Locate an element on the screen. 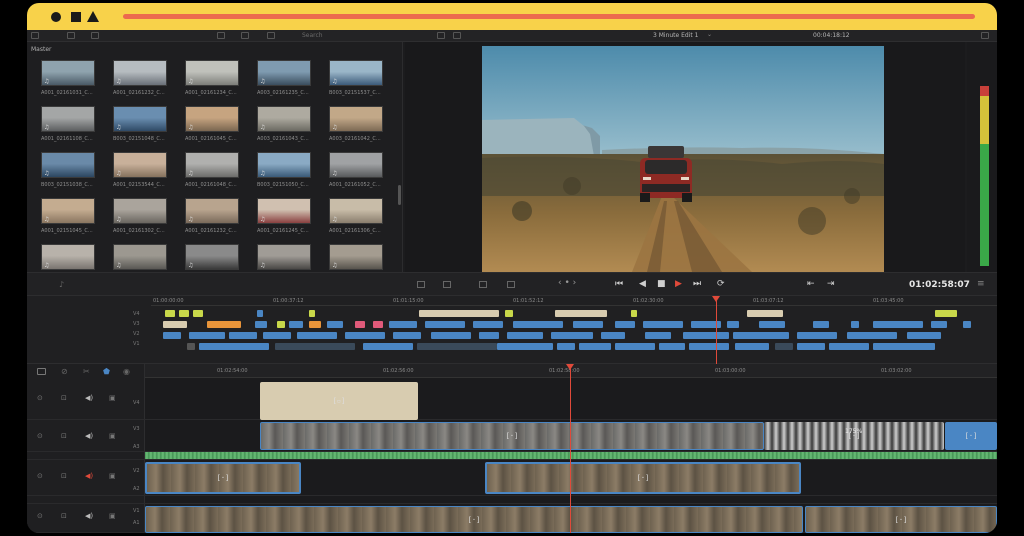 This screenshot has height=536, width=1024. video-clip-v1: [·] is located at coordinates (474, 519).